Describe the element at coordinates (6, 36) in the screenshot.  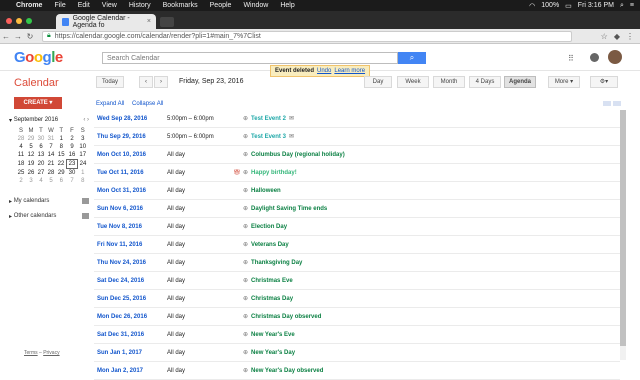
I see `back-icon: ←` at that location.